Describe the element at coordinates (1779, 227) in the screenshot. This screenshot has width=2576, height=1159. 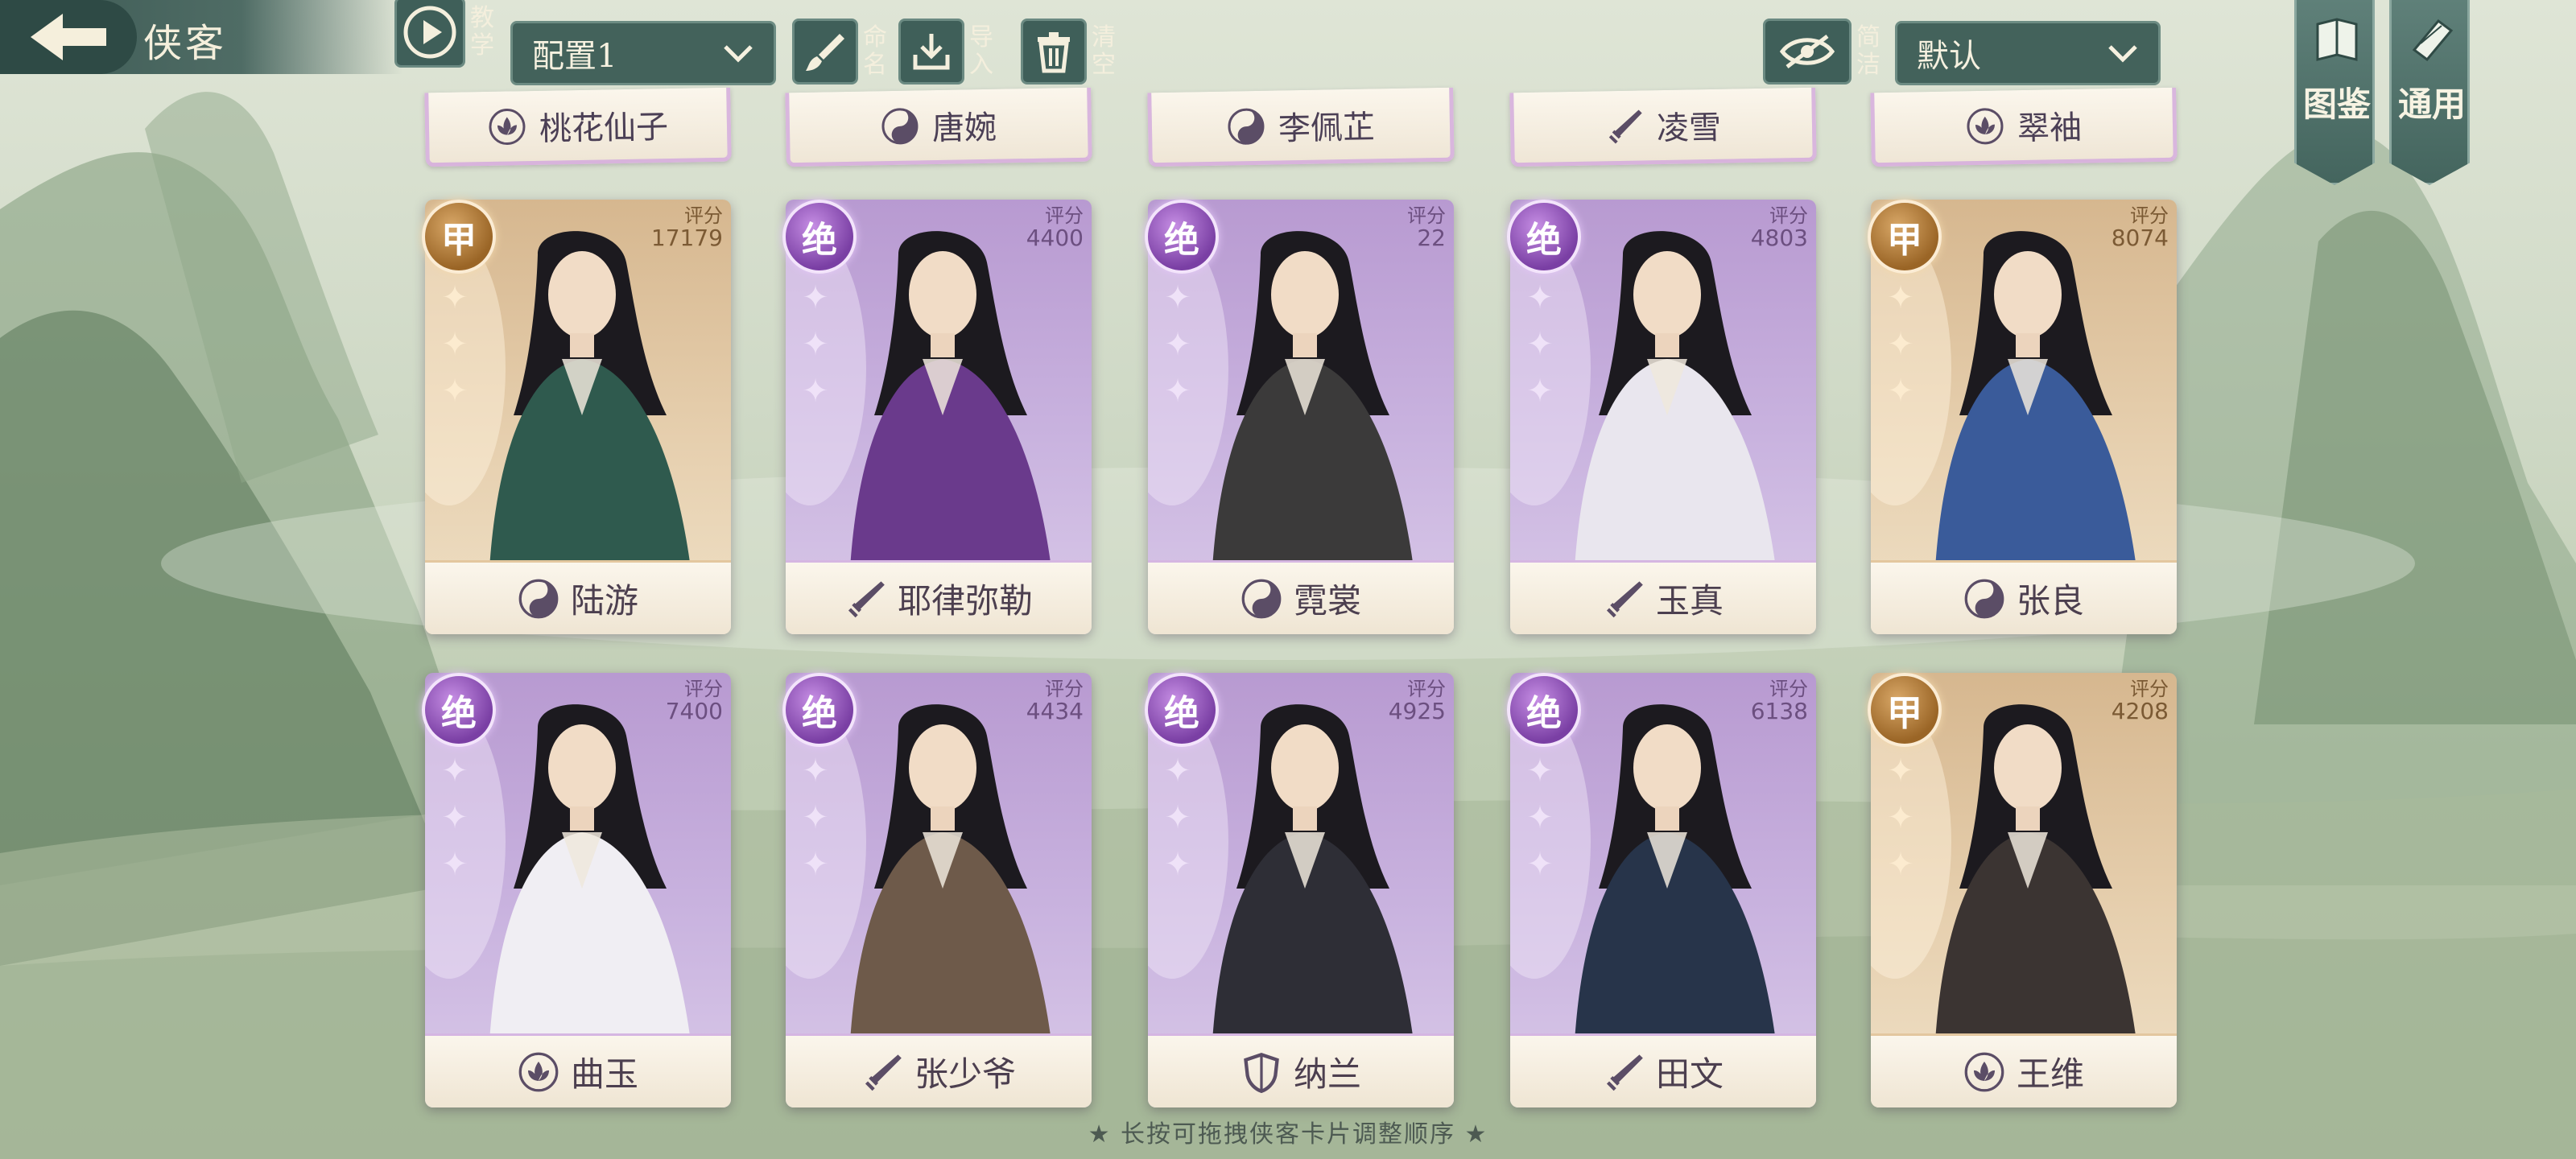
I see `score-display: 评分 4803` at that location.